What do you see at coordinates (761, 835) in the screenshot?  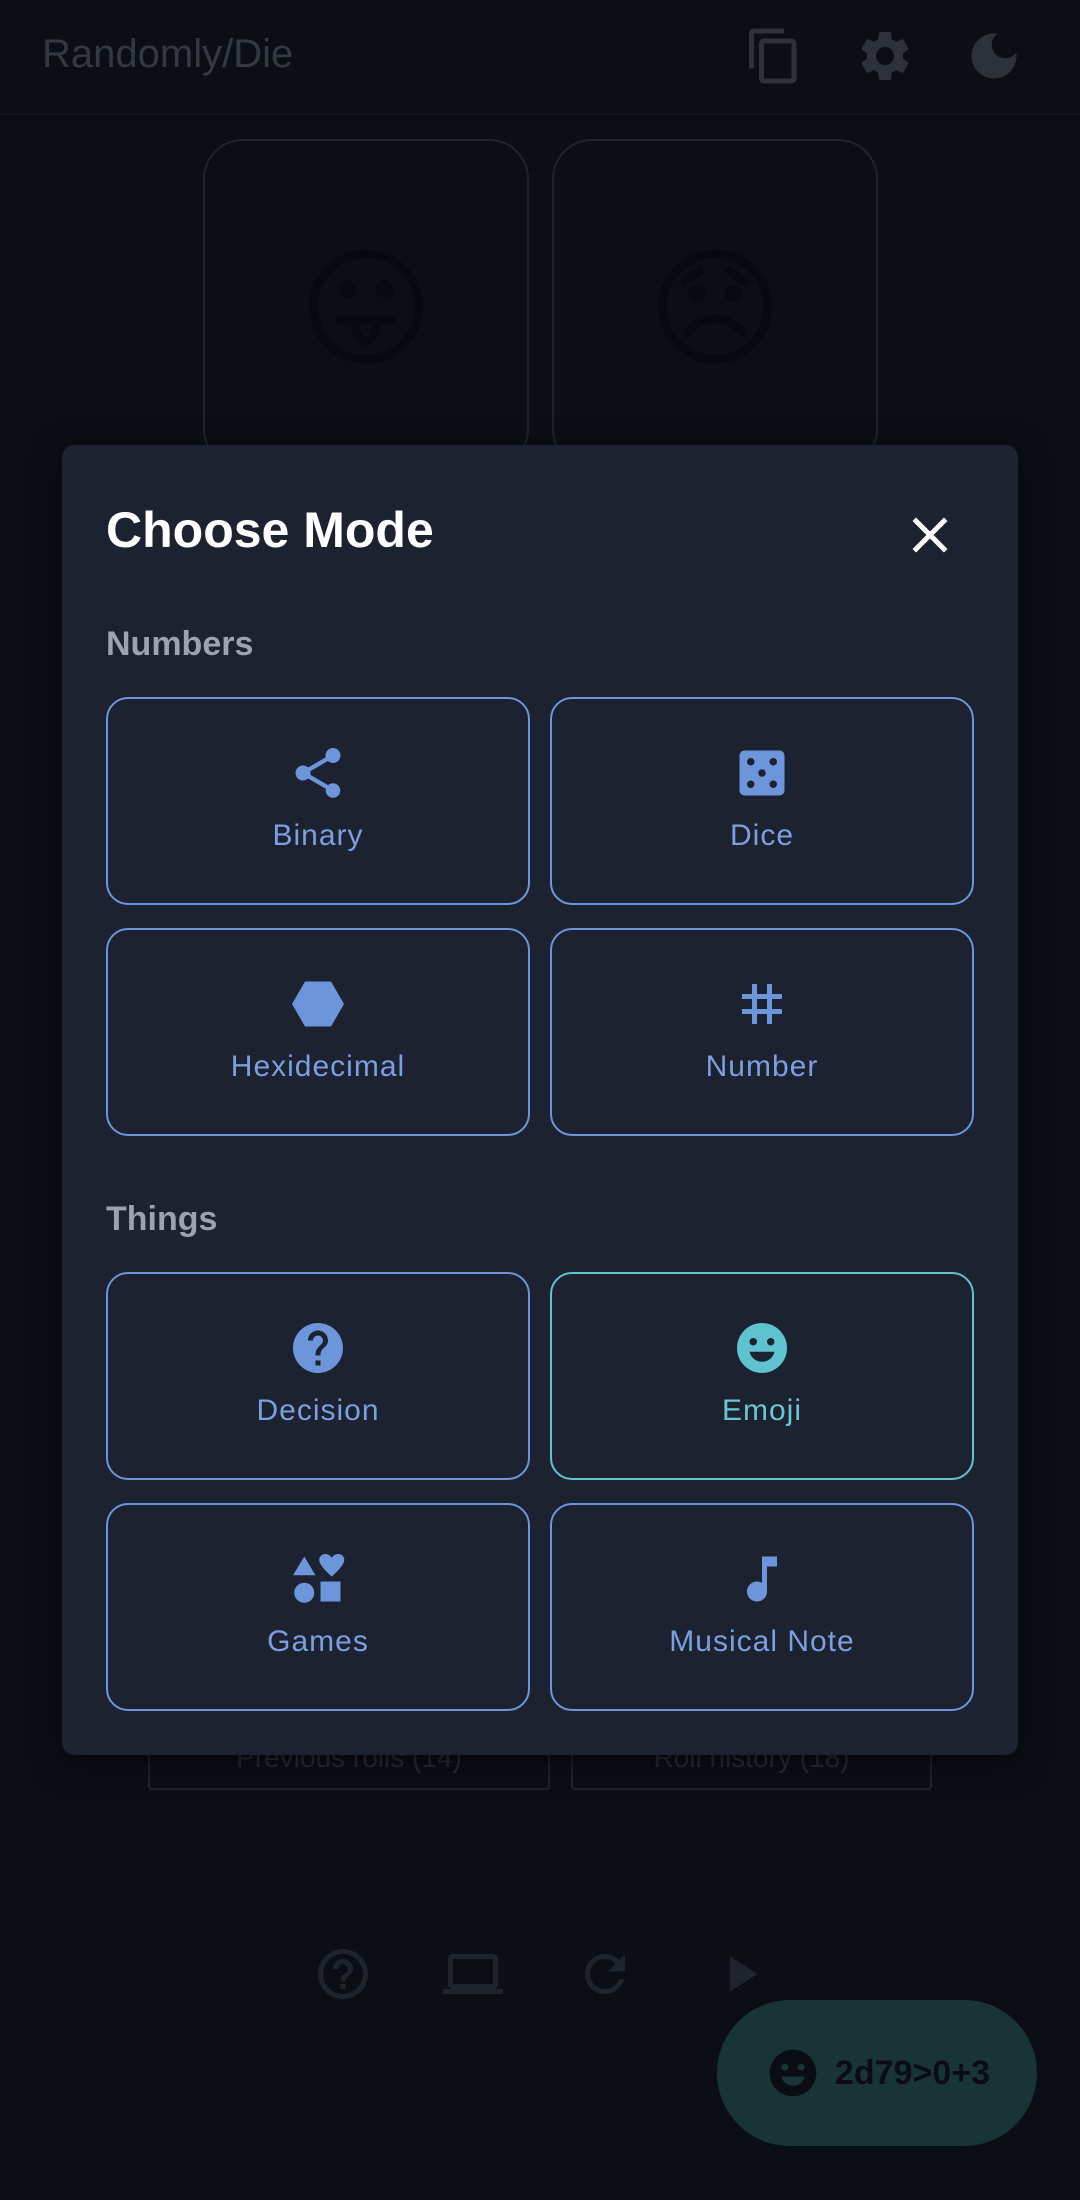 I see `mode-label: Dice` at bounding box center [761, 835].